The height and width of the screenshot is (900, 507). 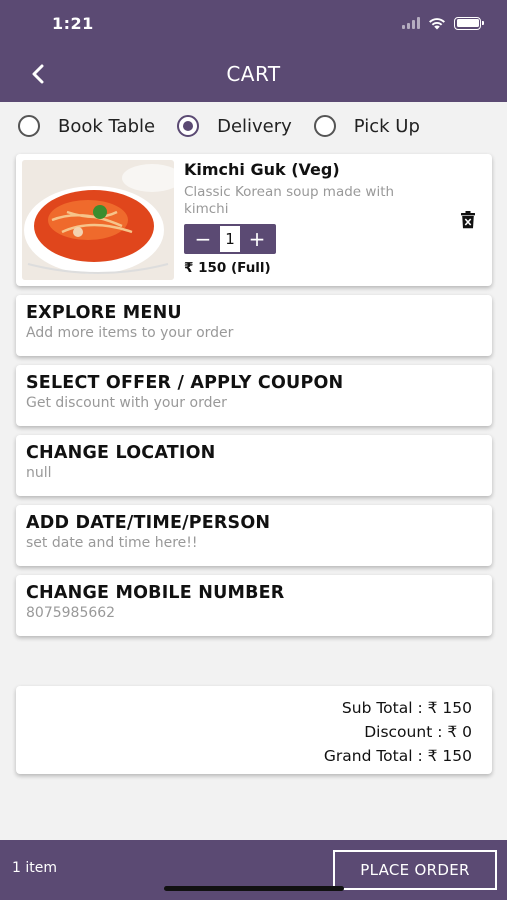 What do you see at coordinates (107, 126) in the screenshot?
I see `mode-label-book-table: Book Table` at bounding box center [107, 126].